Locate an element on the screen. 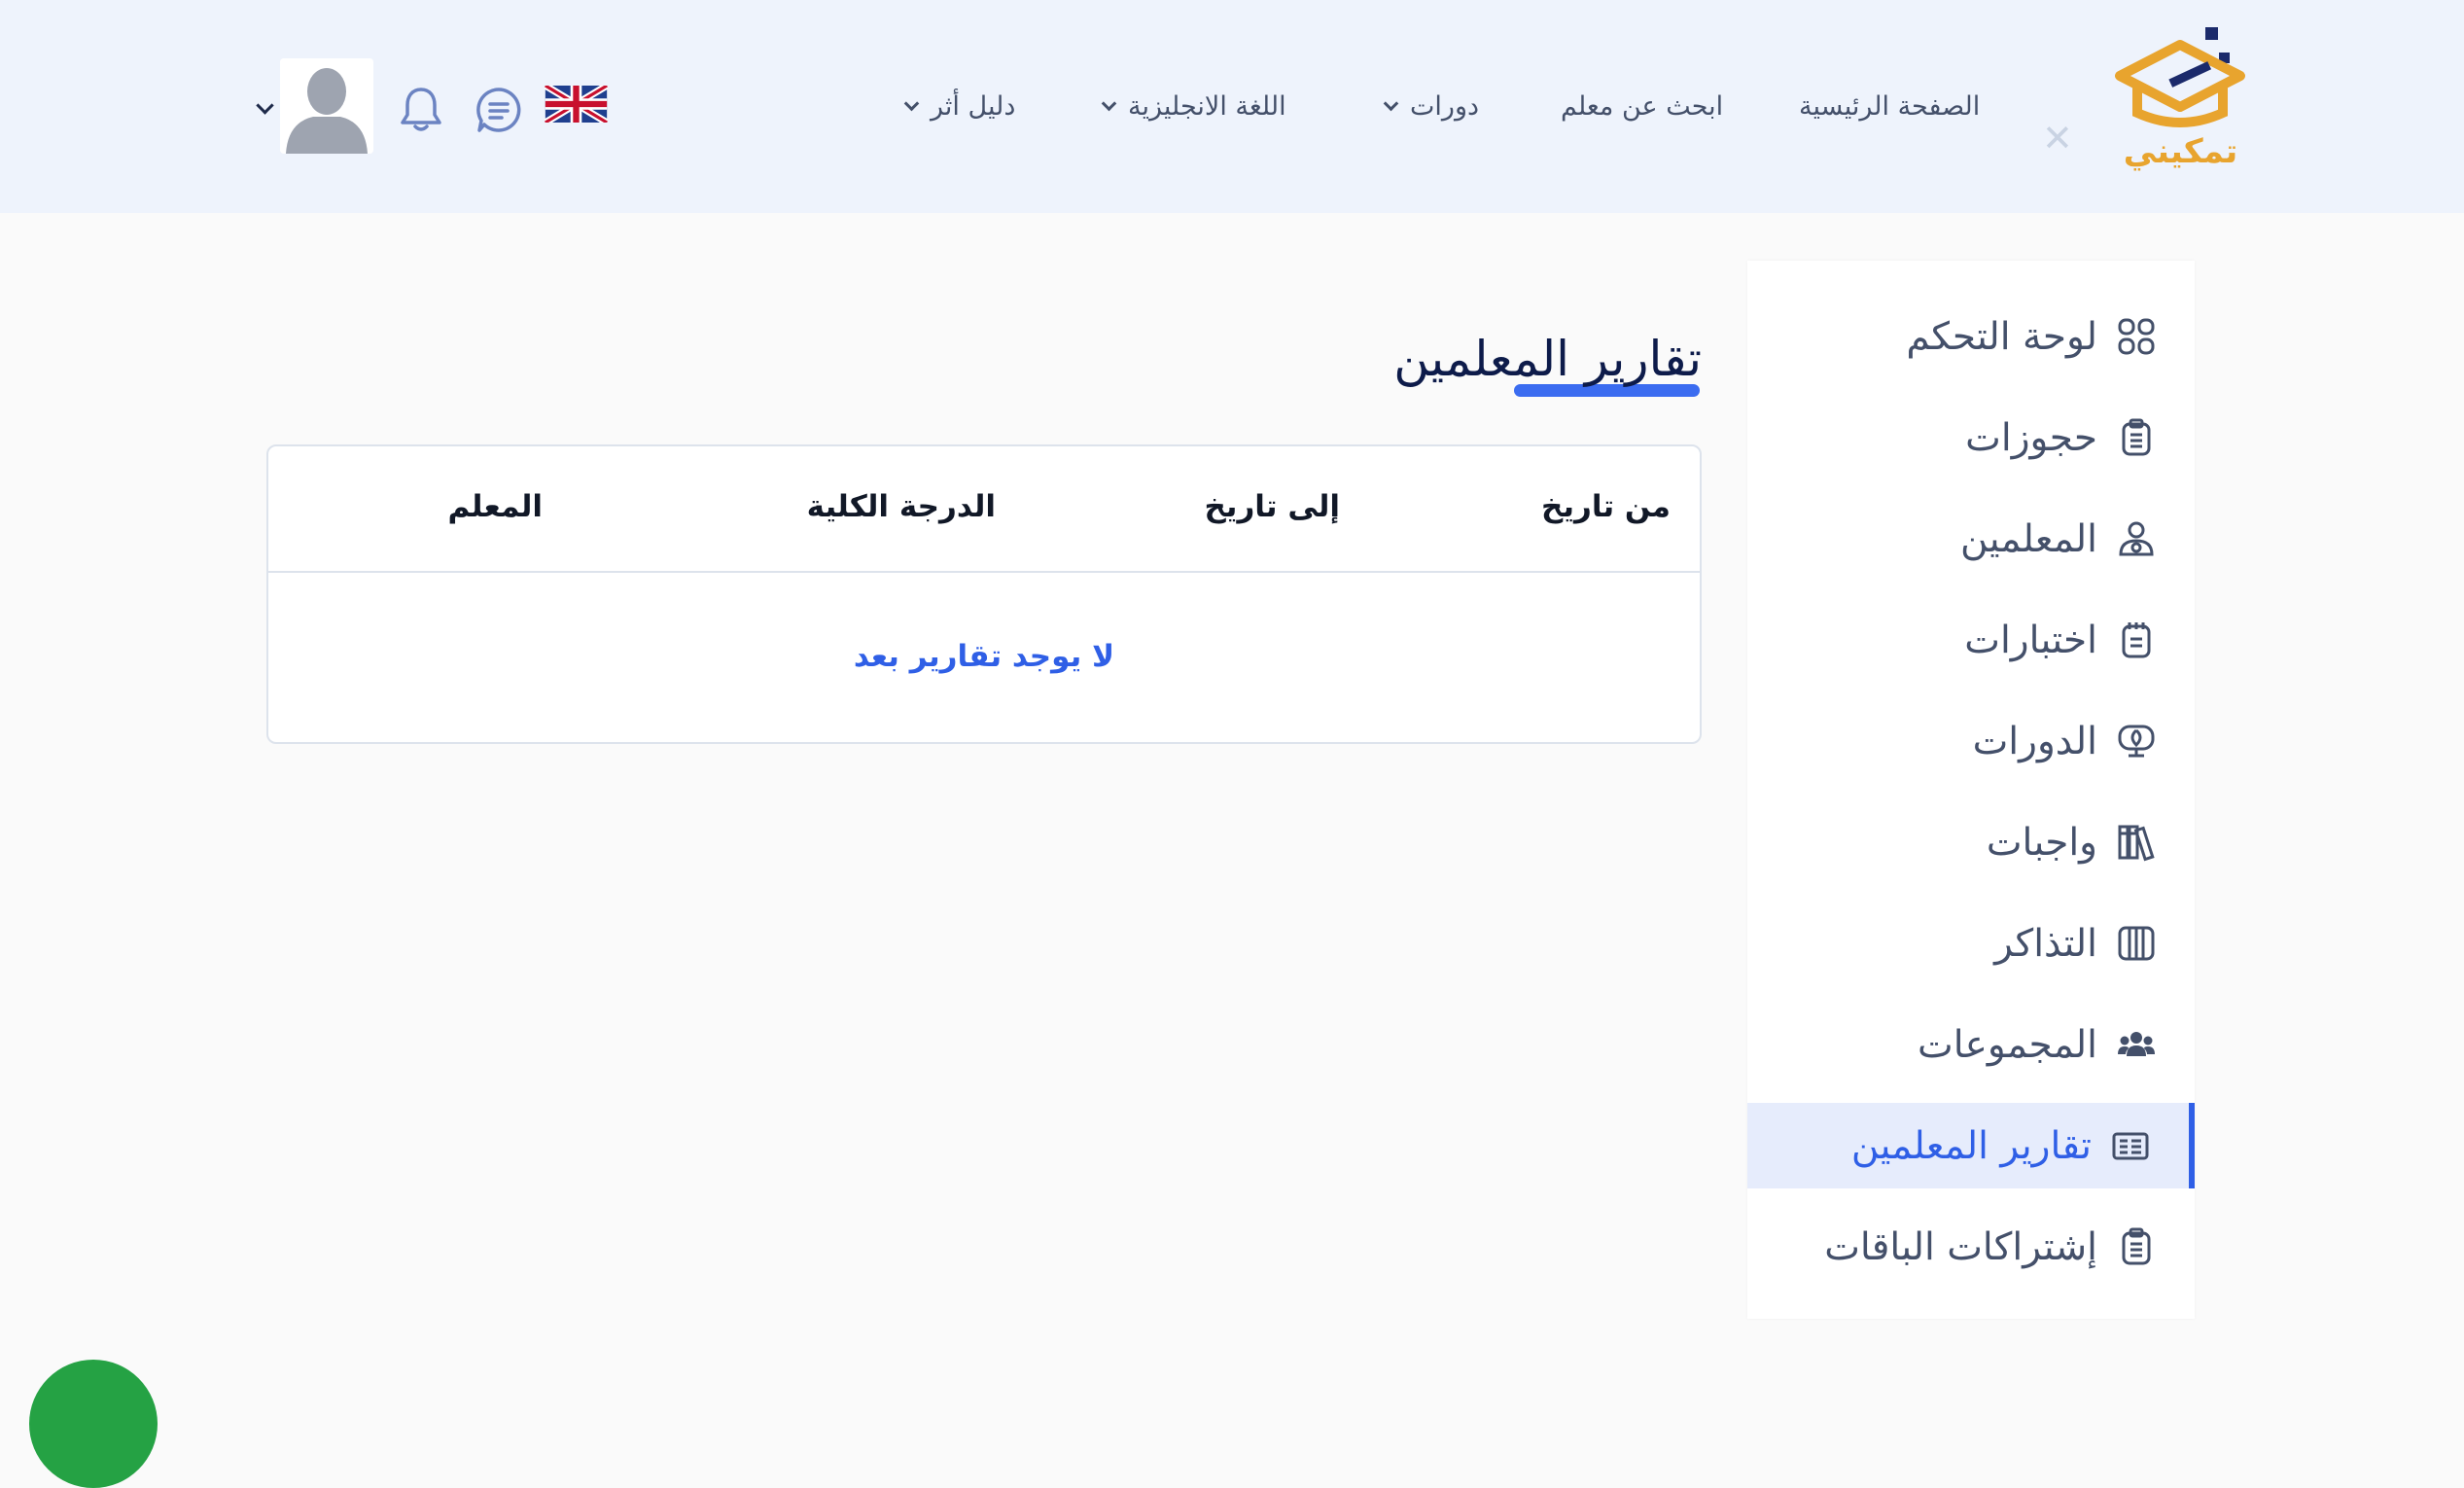  user-avatar is located at coordinates (326, 106).